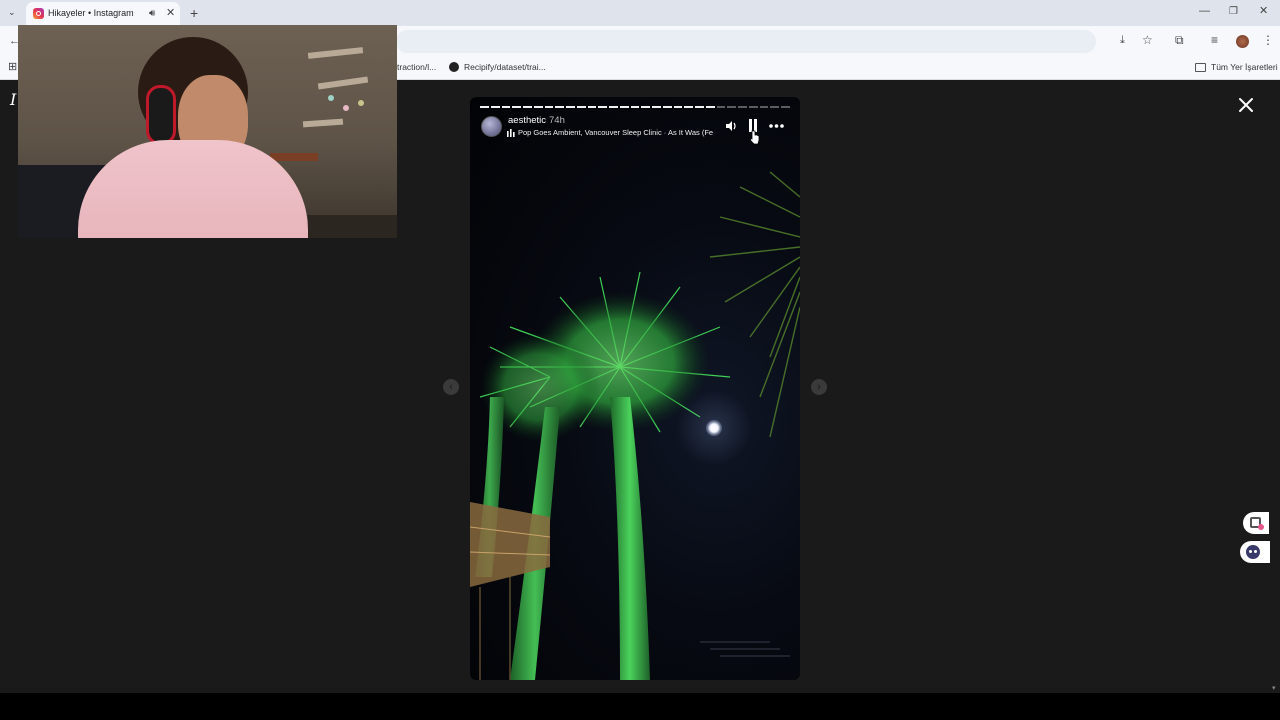  Describe the element at coordinates (12, 12) in the screenshot. I see `tab-search-icon: ⌄` at that location.